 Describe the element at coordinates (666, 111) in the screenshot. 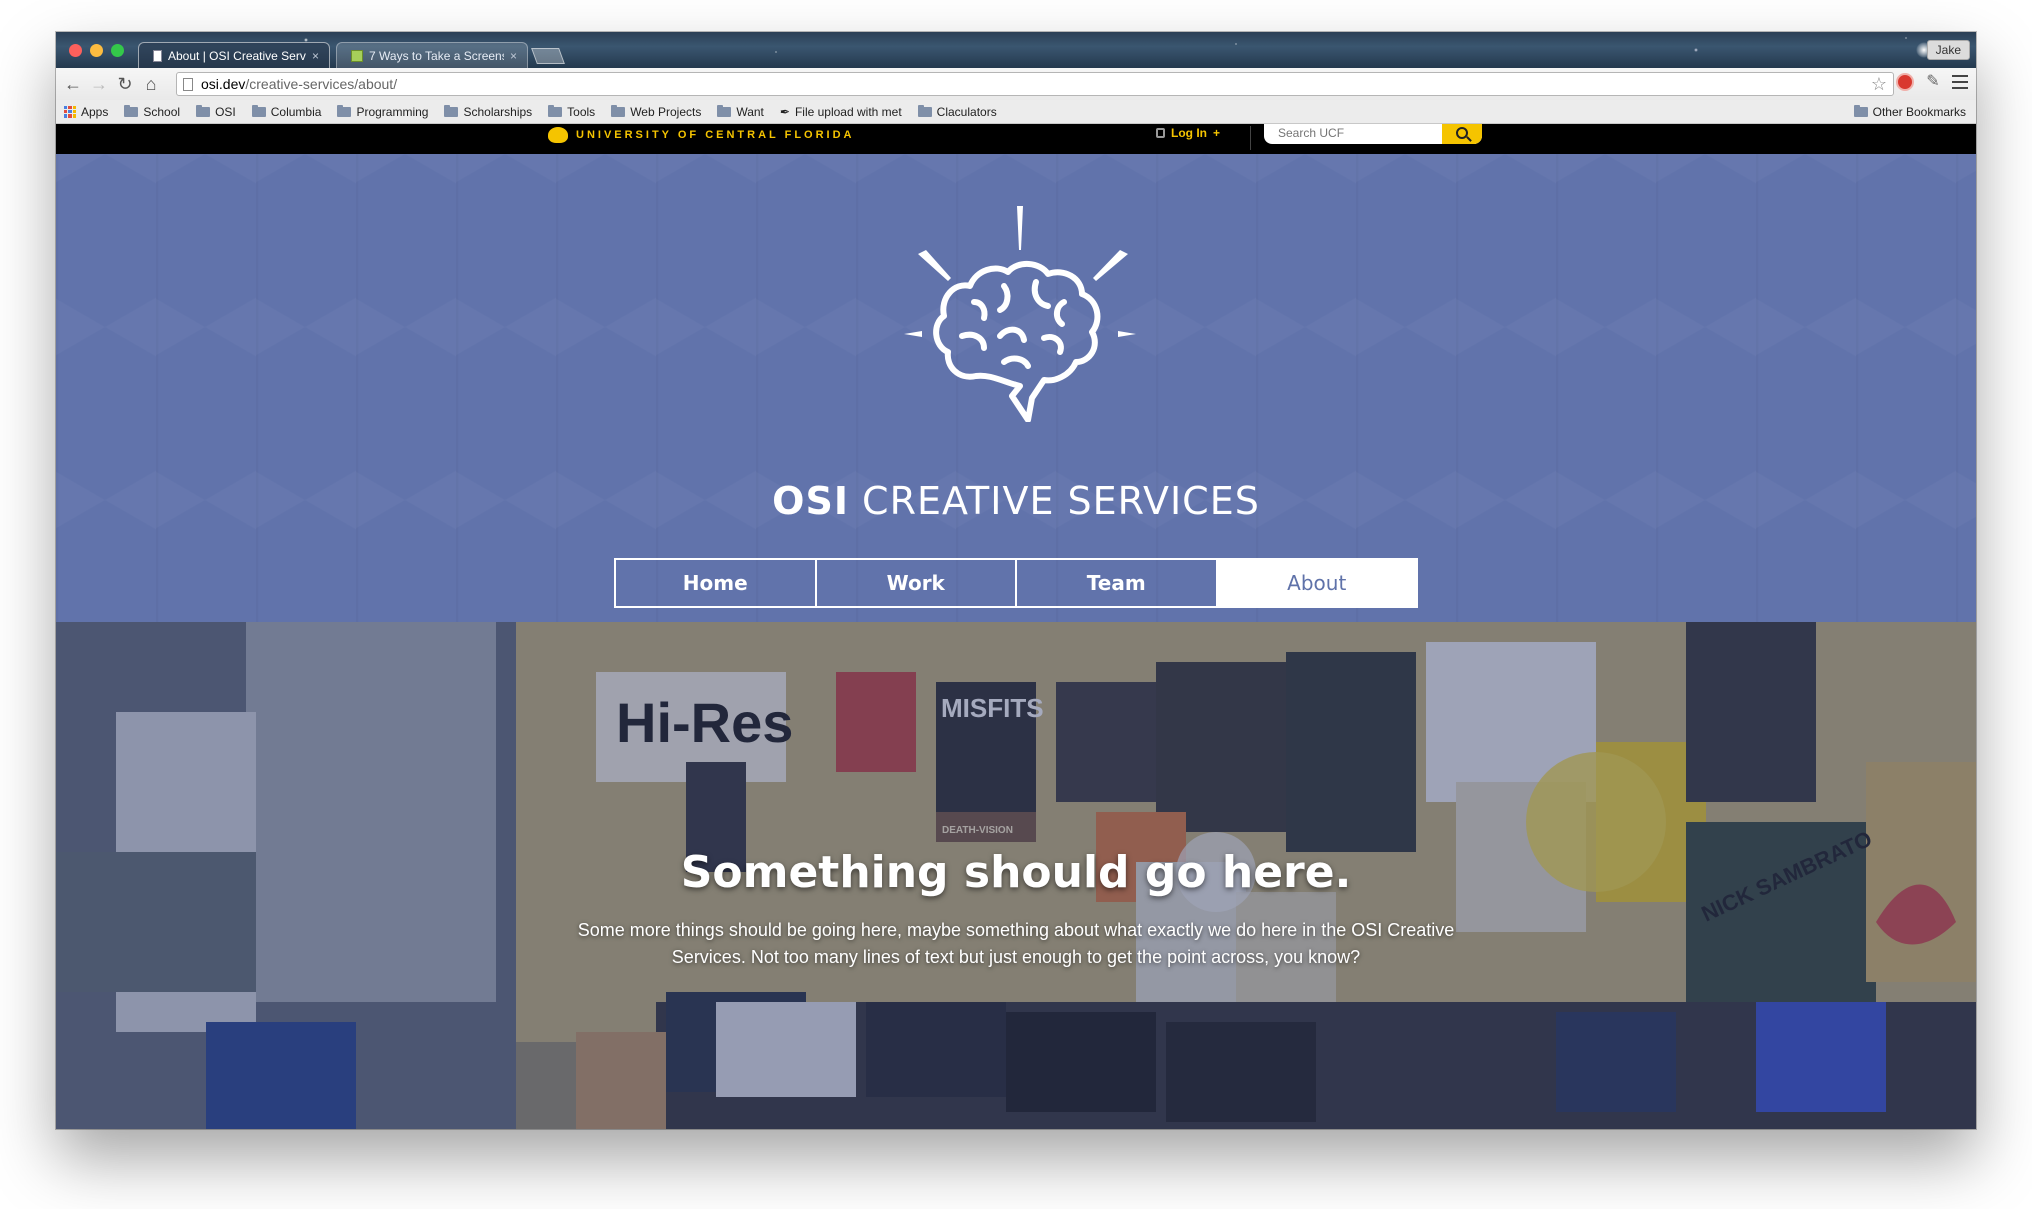

I see `bookmark-label: Web Projects` at that location.